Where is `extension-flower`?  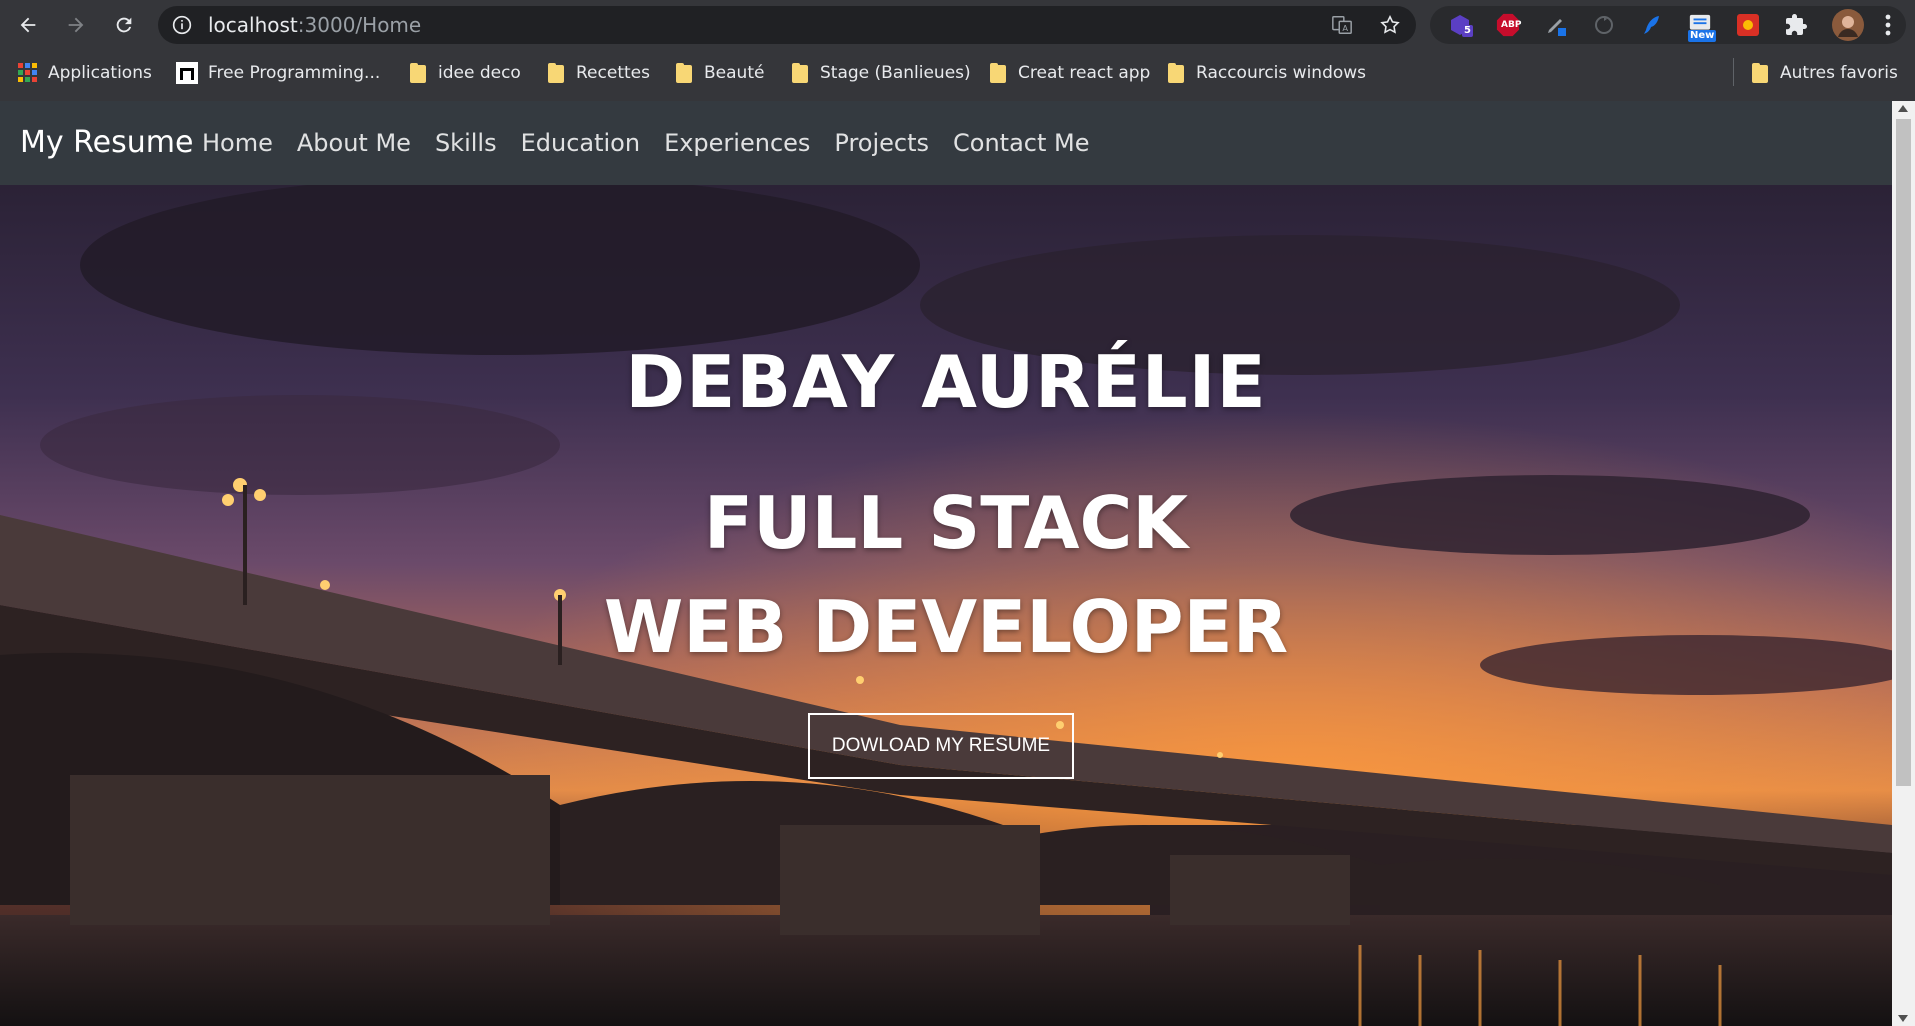 extension-flower is located at coordinates (1748, 25).